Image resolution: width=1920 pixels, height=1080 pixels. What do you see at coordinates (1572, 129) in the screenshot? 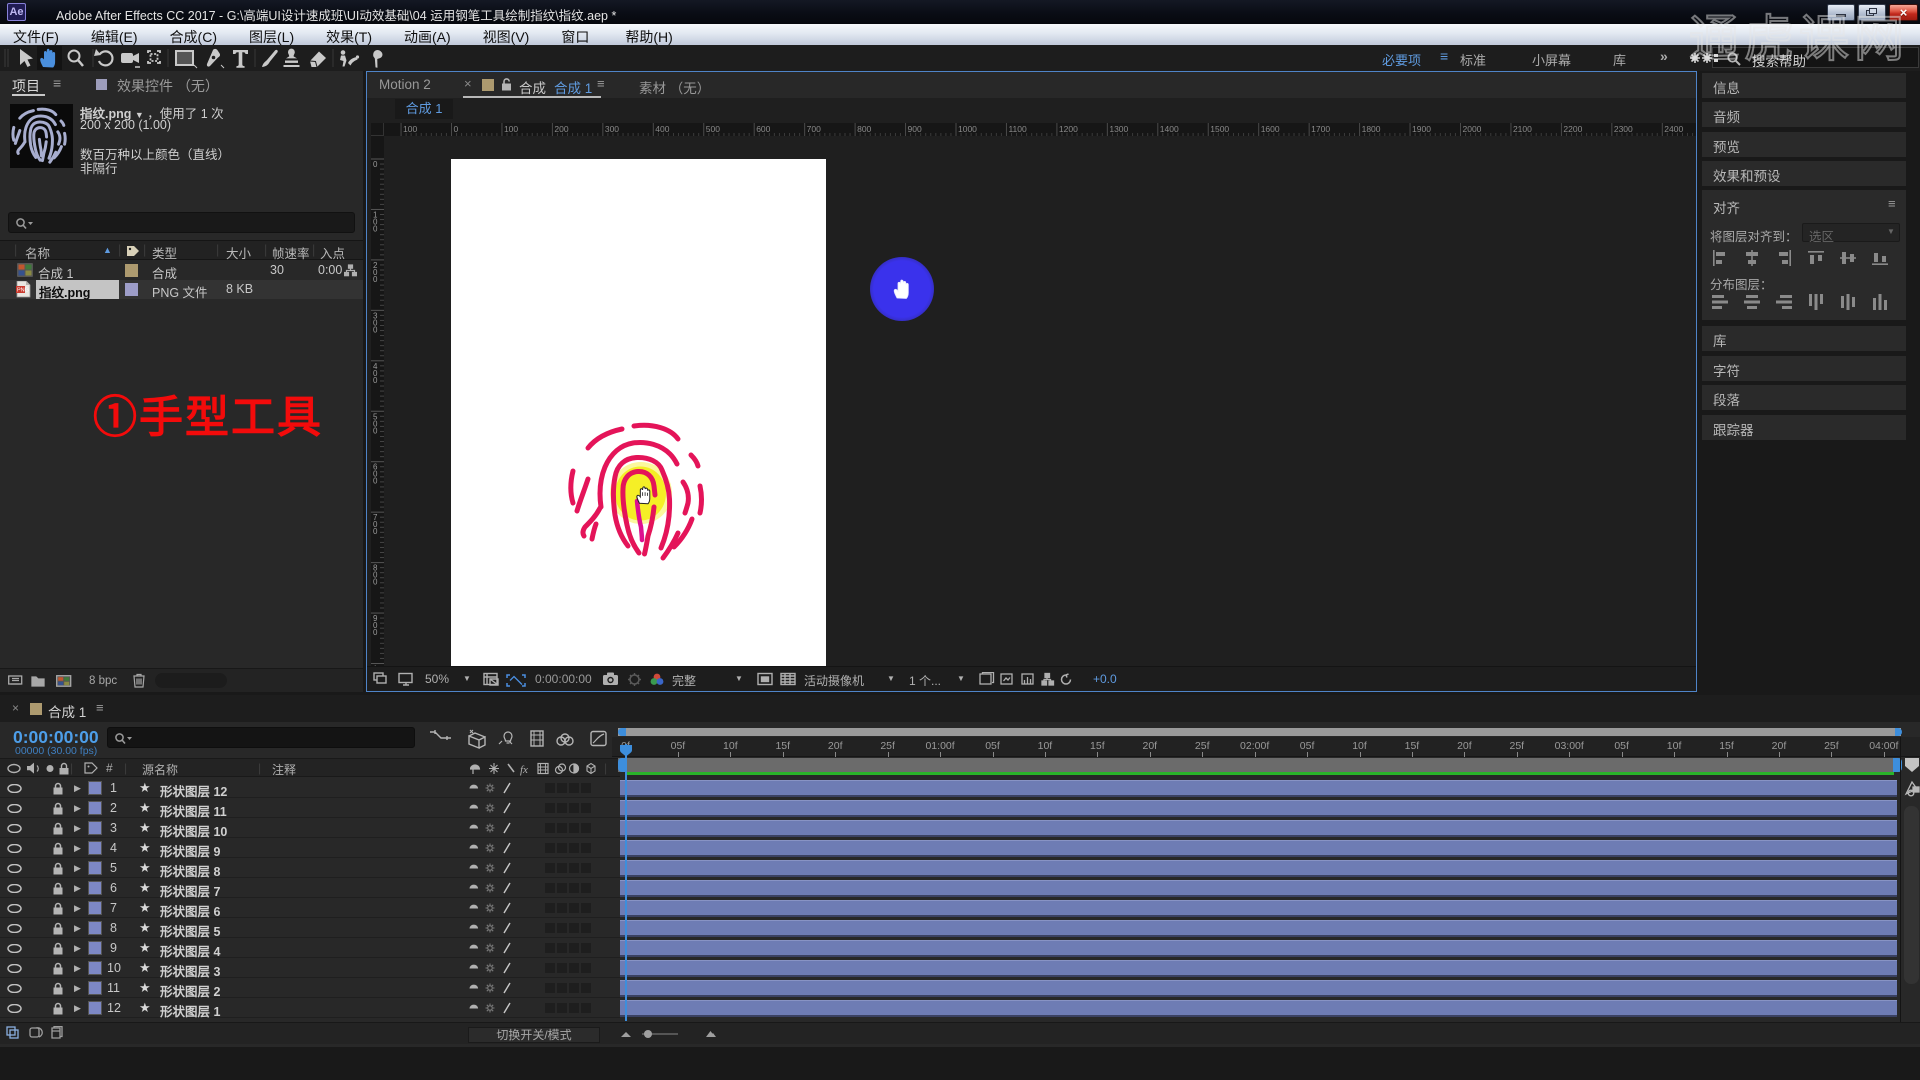
I see `svg-text: 2200` at bounding box center [1572, 129].